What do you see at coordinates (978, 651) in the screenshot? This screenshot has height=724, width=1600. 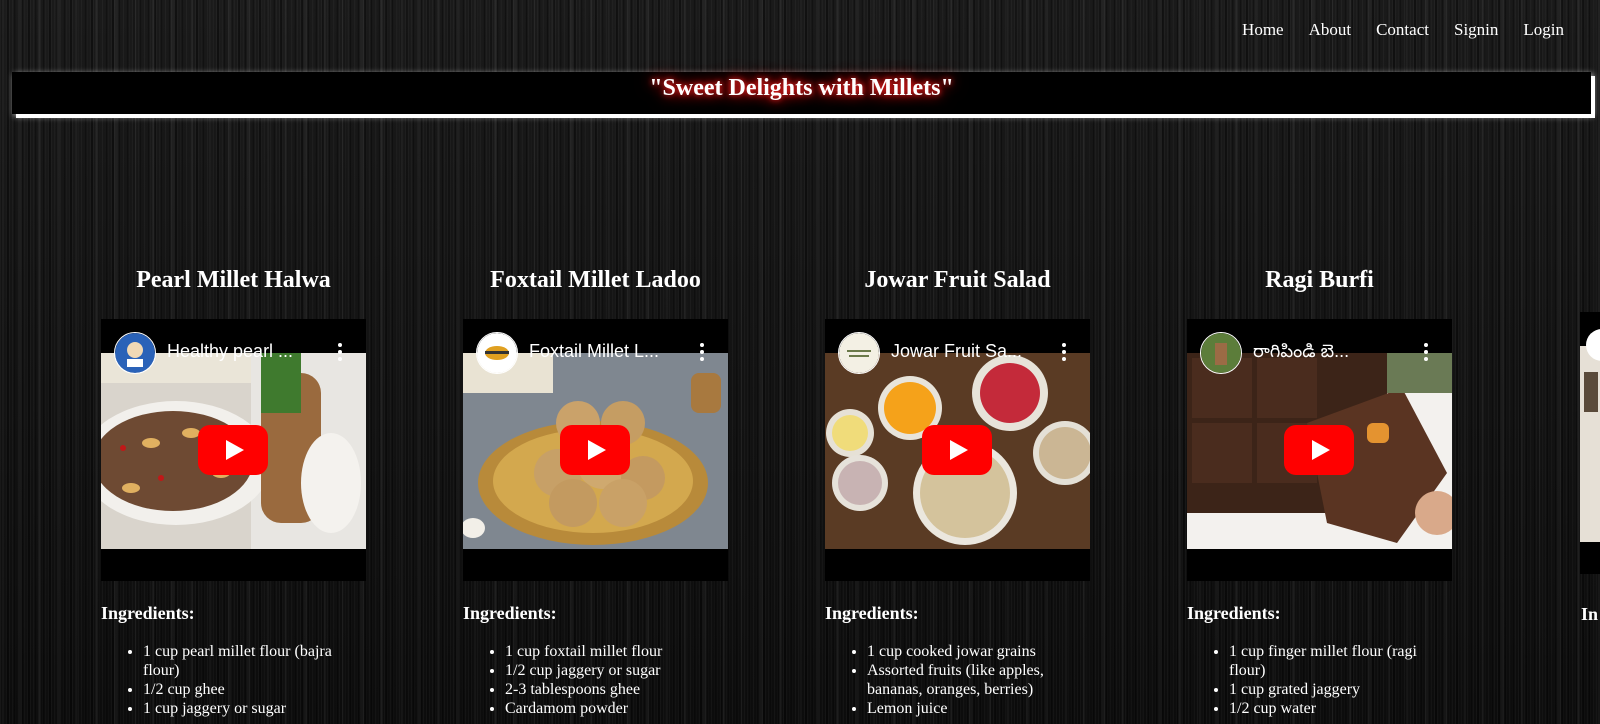 I see `ingredient-item: 1 cup cooked jowar grains` at bounding box center [978, 651].